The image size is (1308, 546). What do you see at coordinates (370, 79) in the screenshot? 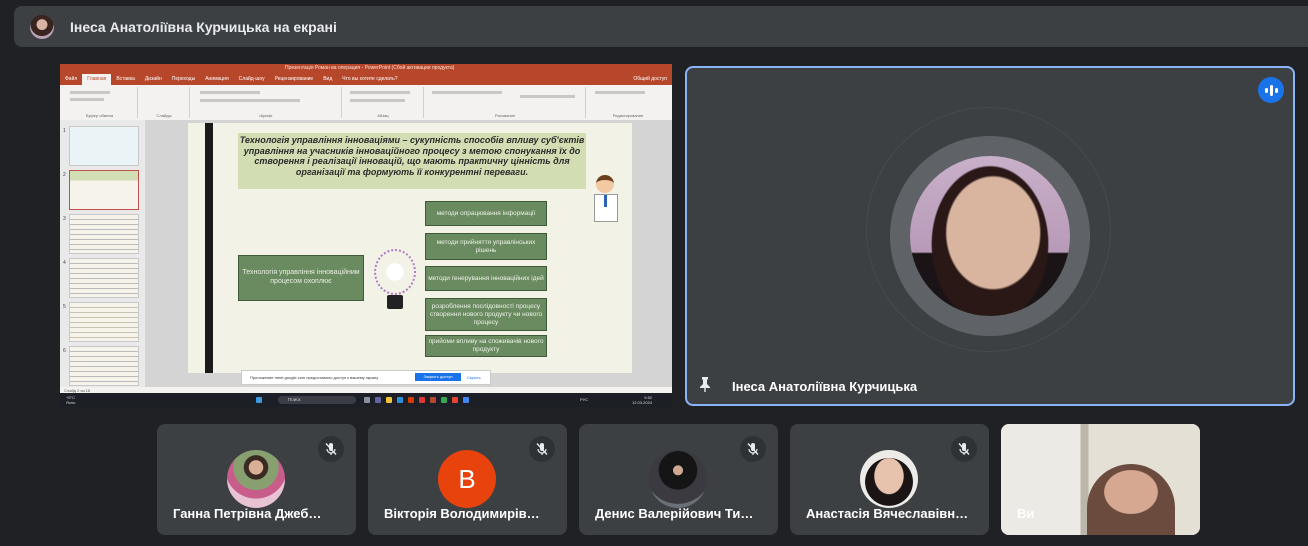
I see `ppt-tab: Что вы хотите сделать?` at bounding box center [370, 79].